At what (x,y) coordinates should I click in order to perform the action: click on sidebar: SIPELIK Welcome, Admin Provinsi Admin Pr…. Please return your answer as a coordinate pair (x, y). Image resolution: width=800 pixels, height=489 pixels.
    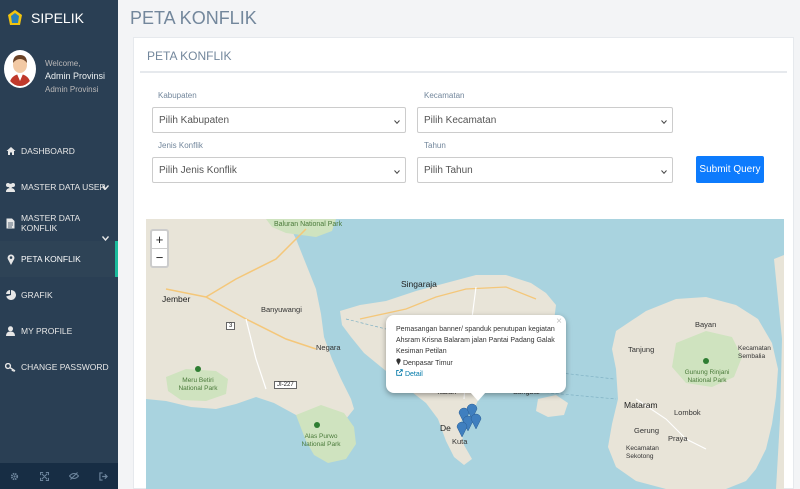
    Looking at the image, I should click on (59, 244).